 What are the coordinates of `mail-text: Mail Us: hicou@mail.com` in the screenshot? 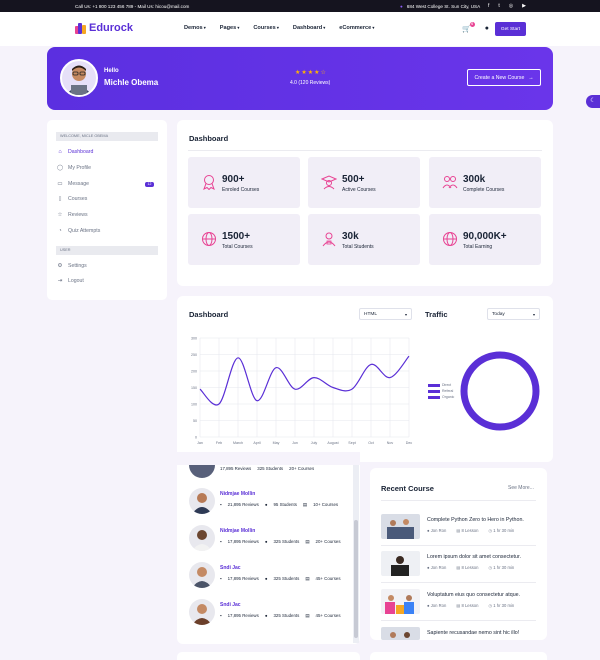 It's located at (163, 6).